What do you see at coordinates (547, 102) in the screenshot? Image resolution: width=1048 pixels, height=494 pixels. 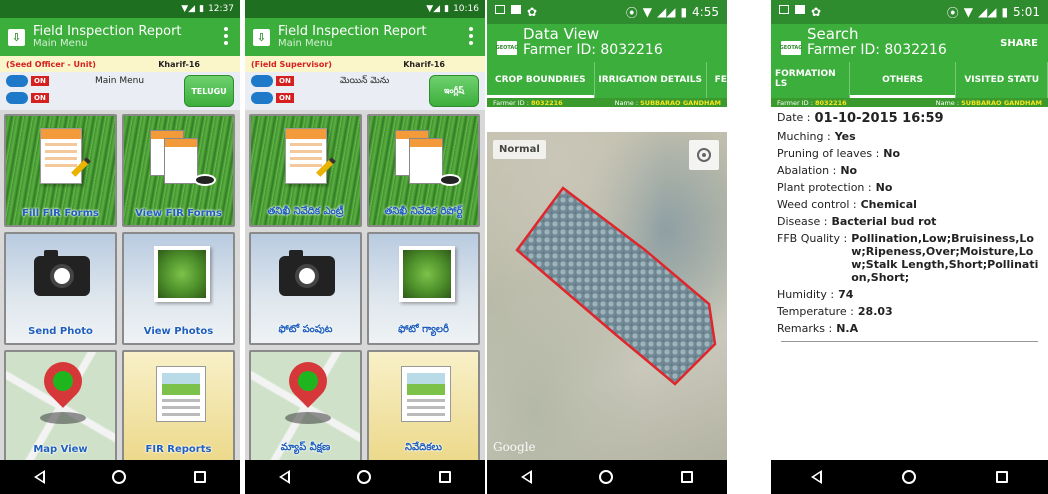 I see `farmer-id-value: 8032216` at bounding box center [547, 102].